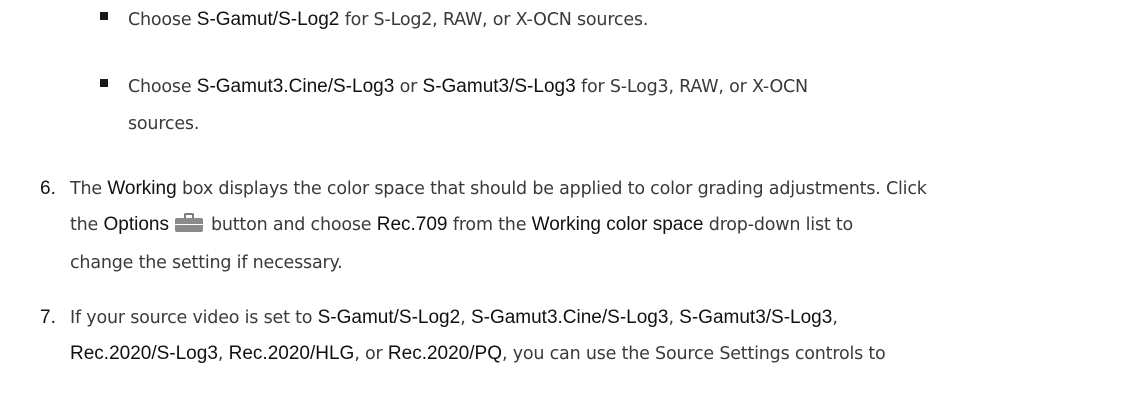 The image size is (1125, 404). Describe the element at coordinates (164, 124) in the screenshot. I see `bullet-text-continuation: sources.` at that location.